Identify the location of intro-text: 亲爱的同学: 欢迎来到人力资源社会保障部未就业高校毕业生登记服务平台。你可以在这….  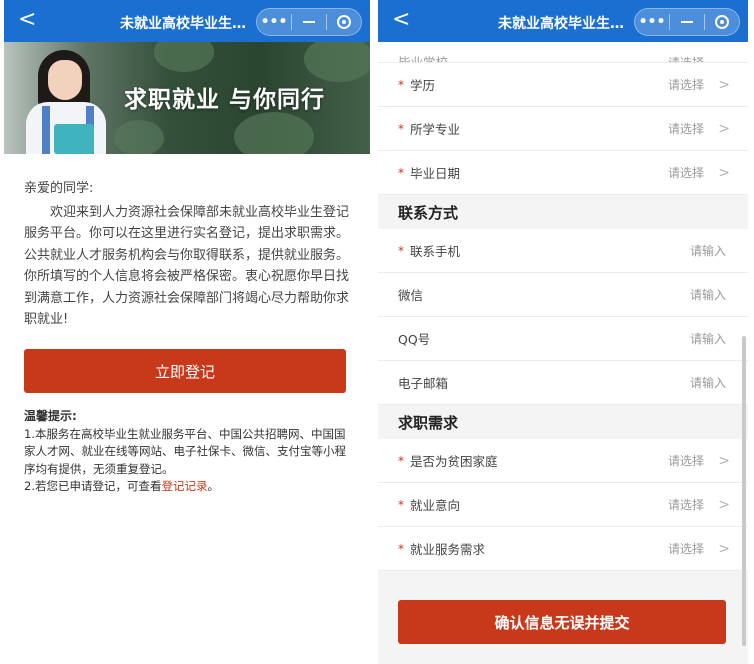
(187, 242).